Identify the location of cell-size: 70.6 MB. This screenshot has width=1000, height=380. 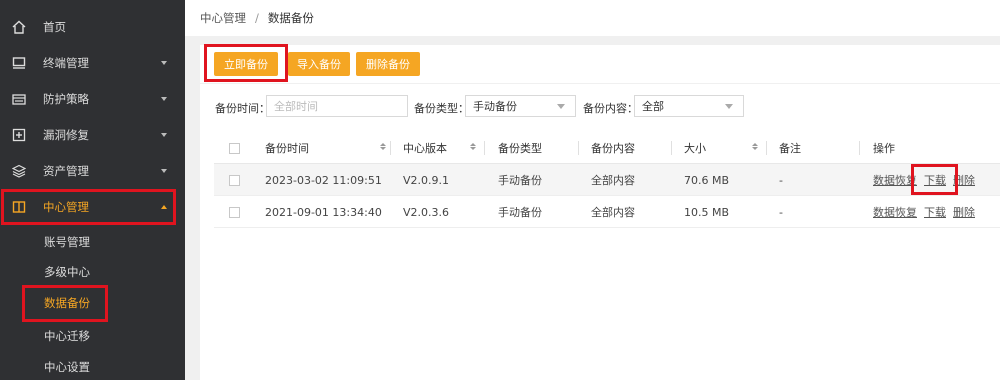
(707, 180).